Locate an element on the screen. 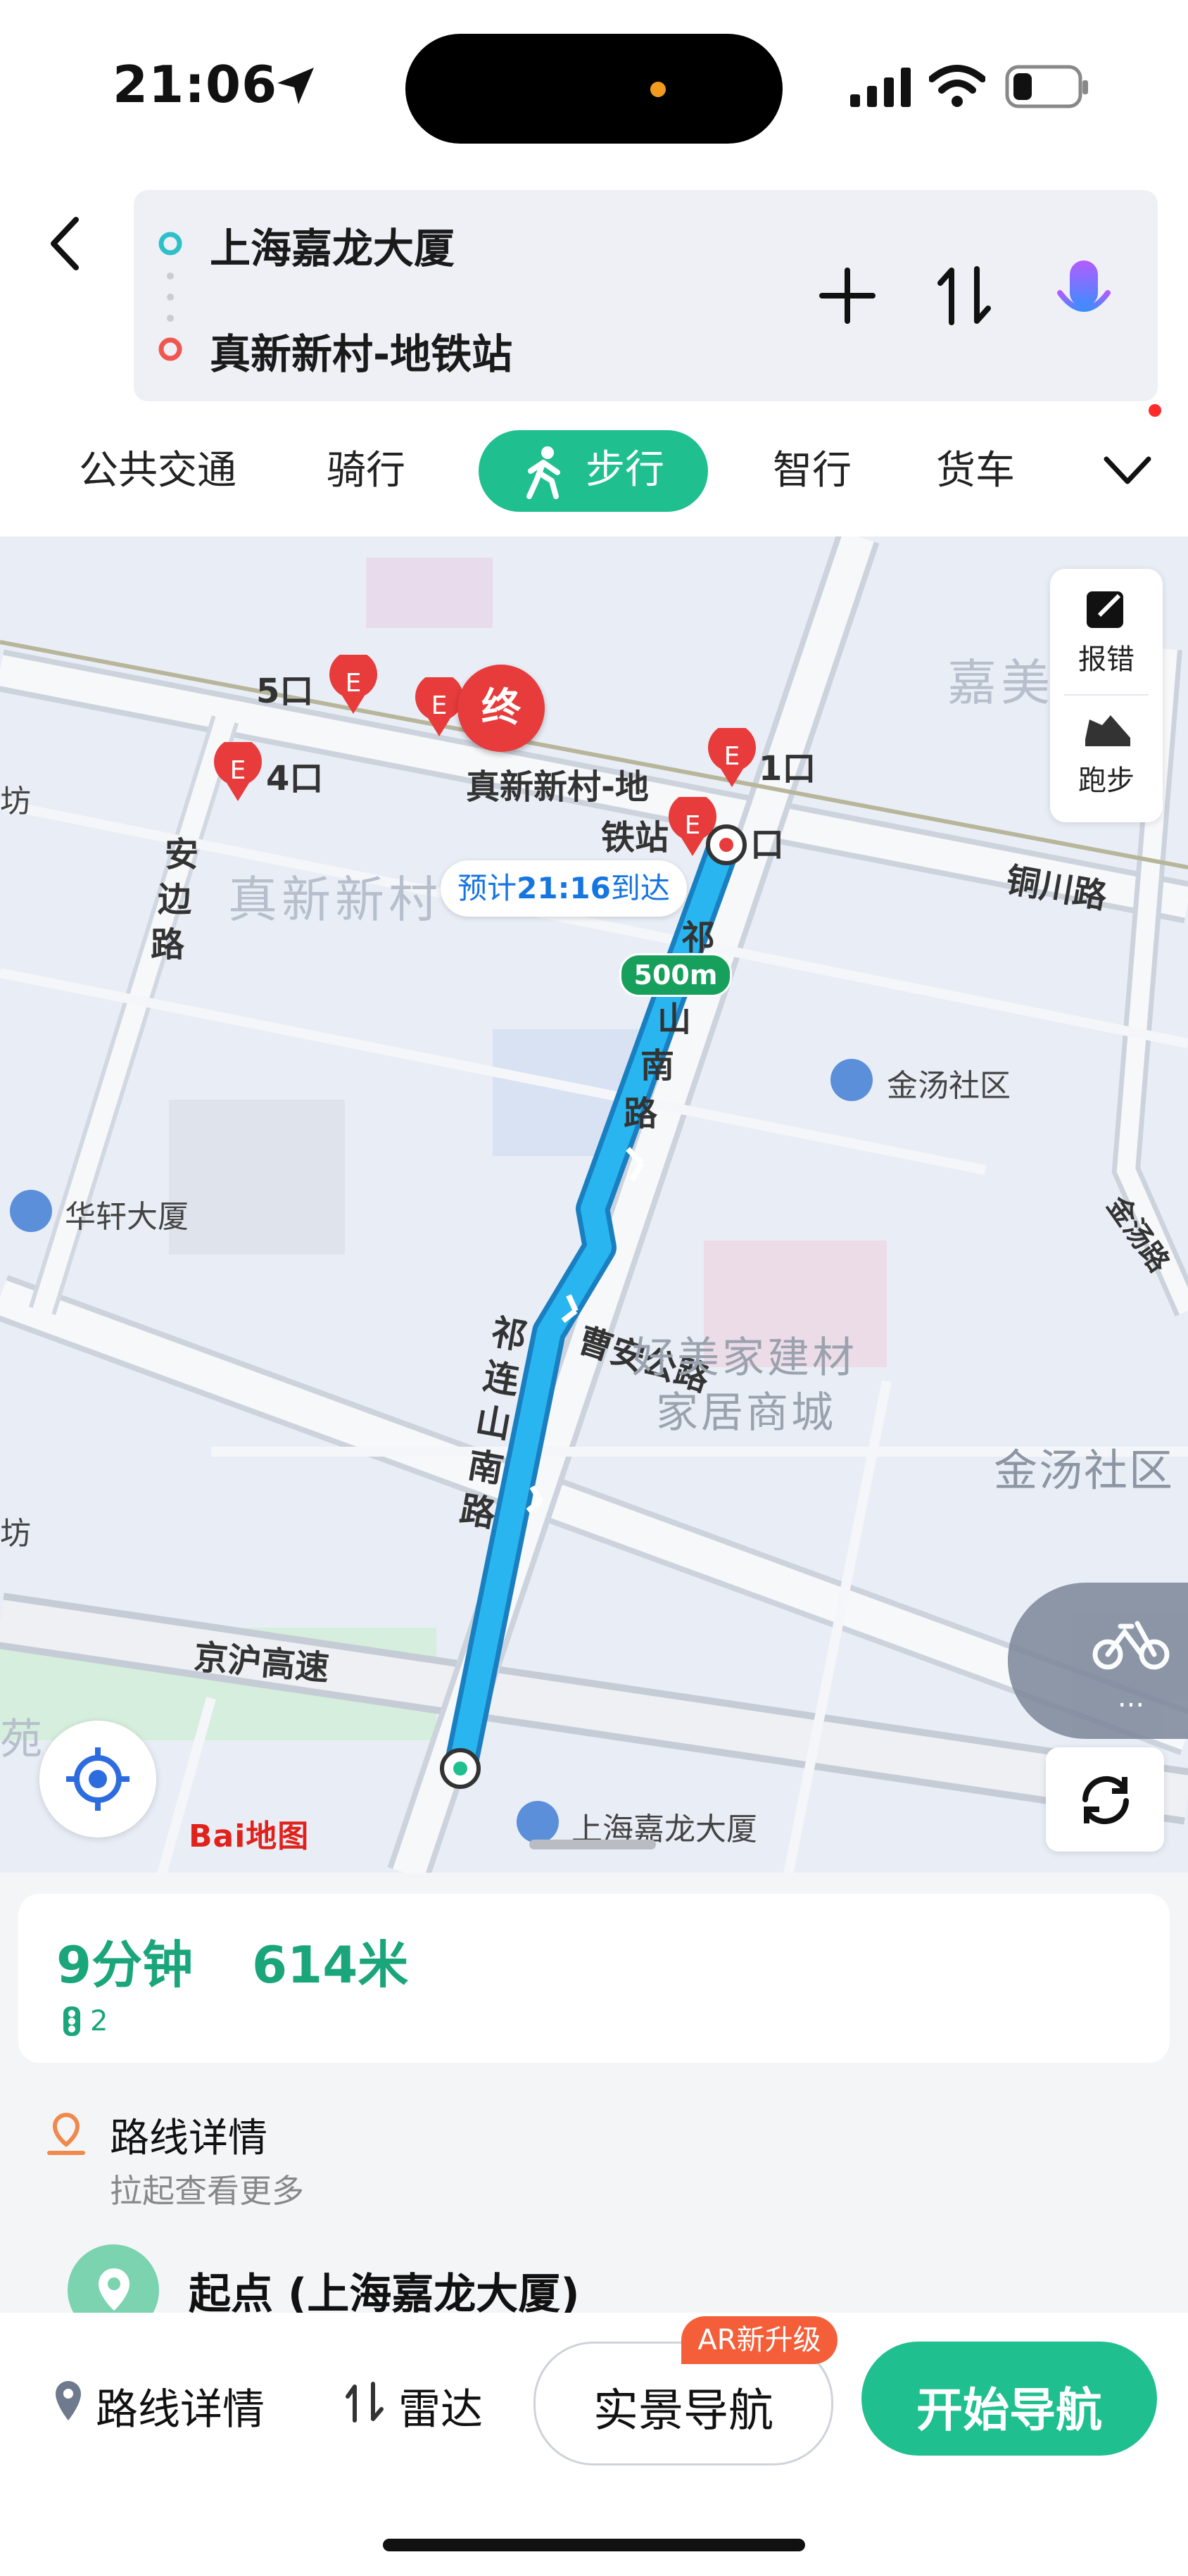 Image resolution: width=1188 pixels, height=2576 pixels. tab-cycling: 骑行 is located at coordinates (366, 471).